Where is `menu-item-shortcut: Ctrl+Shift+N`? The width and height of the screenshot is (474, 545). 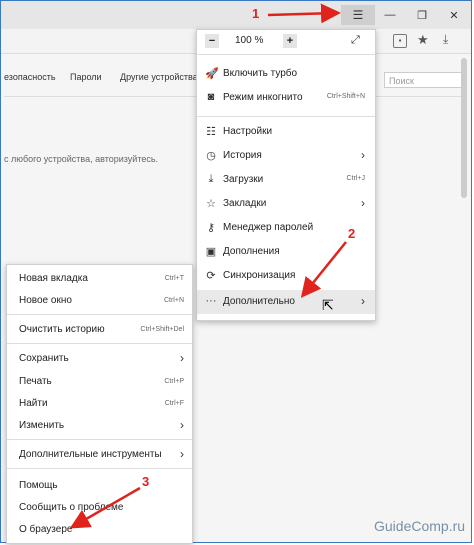
menu-item-shortcut: Ctrl+Shift+N is located at coordinates (345, 96).